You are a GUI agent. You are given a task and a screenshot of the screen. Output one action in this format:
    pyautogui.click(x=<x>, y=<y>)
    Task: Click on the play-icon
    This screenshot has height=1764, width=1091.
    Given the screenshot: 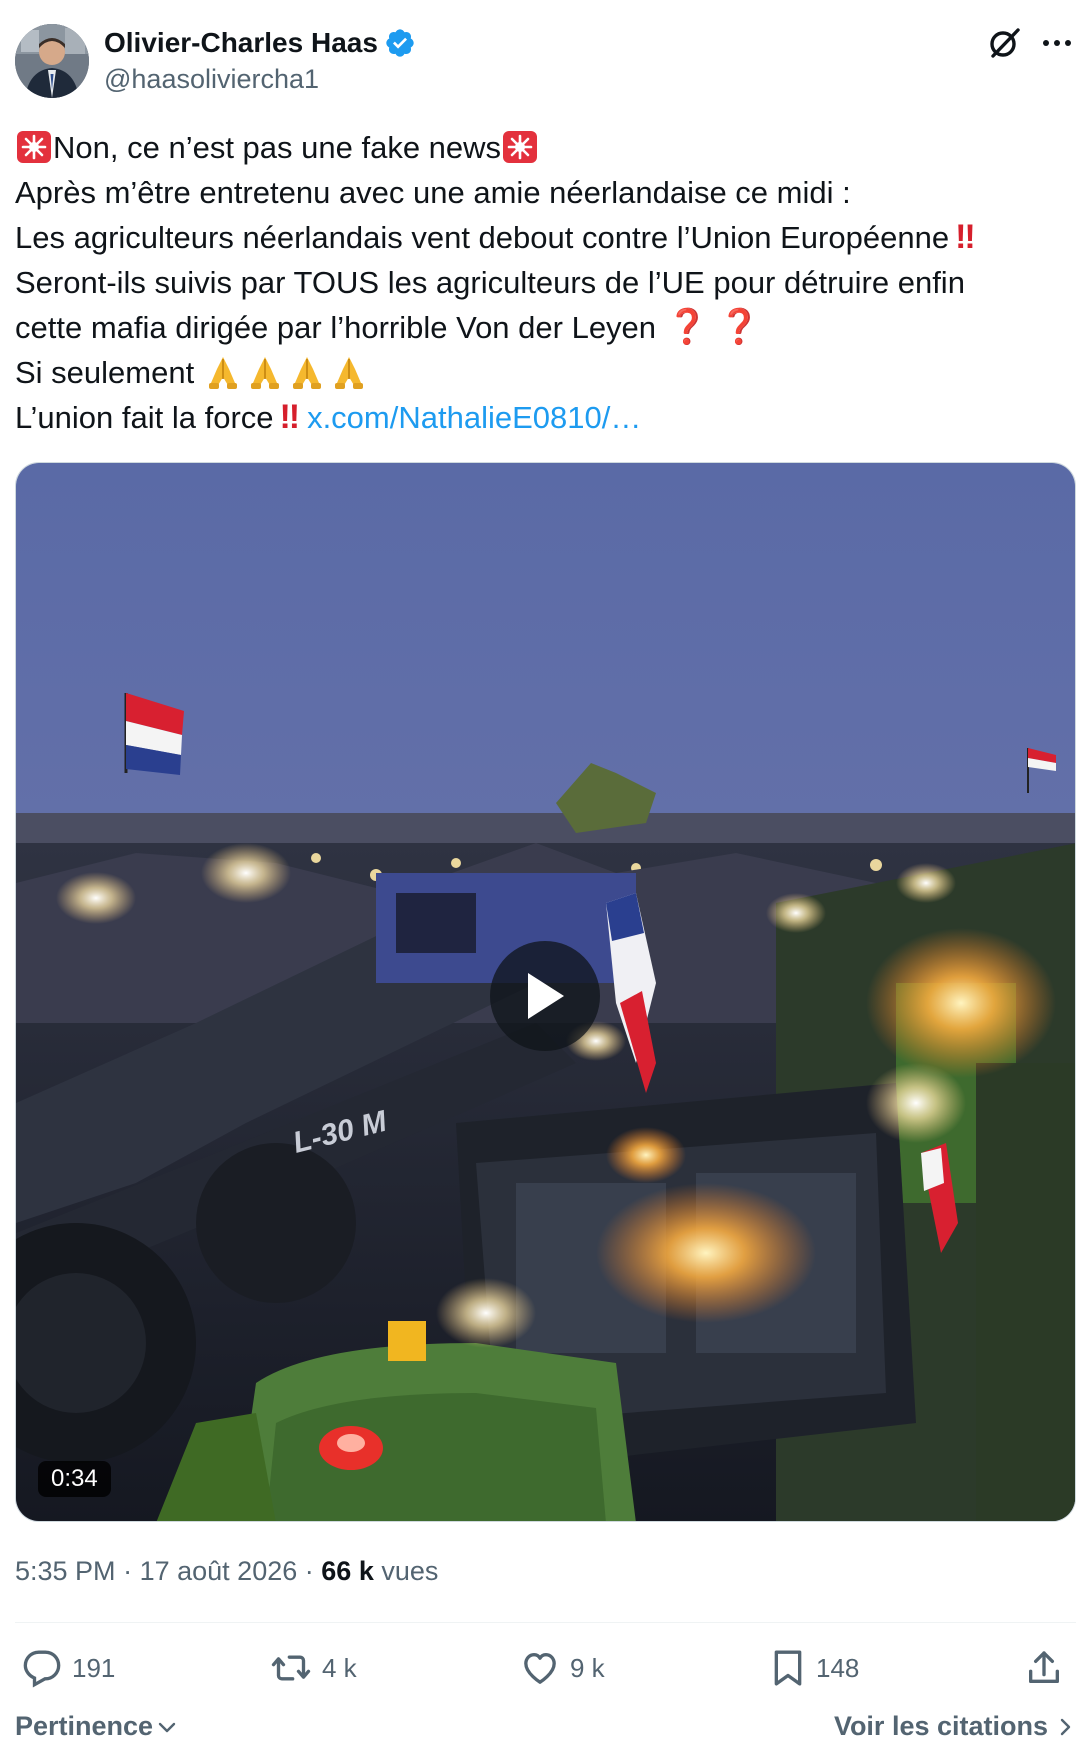 What is the action you would take?
    pyautogui.click(x=546, y=996)
    